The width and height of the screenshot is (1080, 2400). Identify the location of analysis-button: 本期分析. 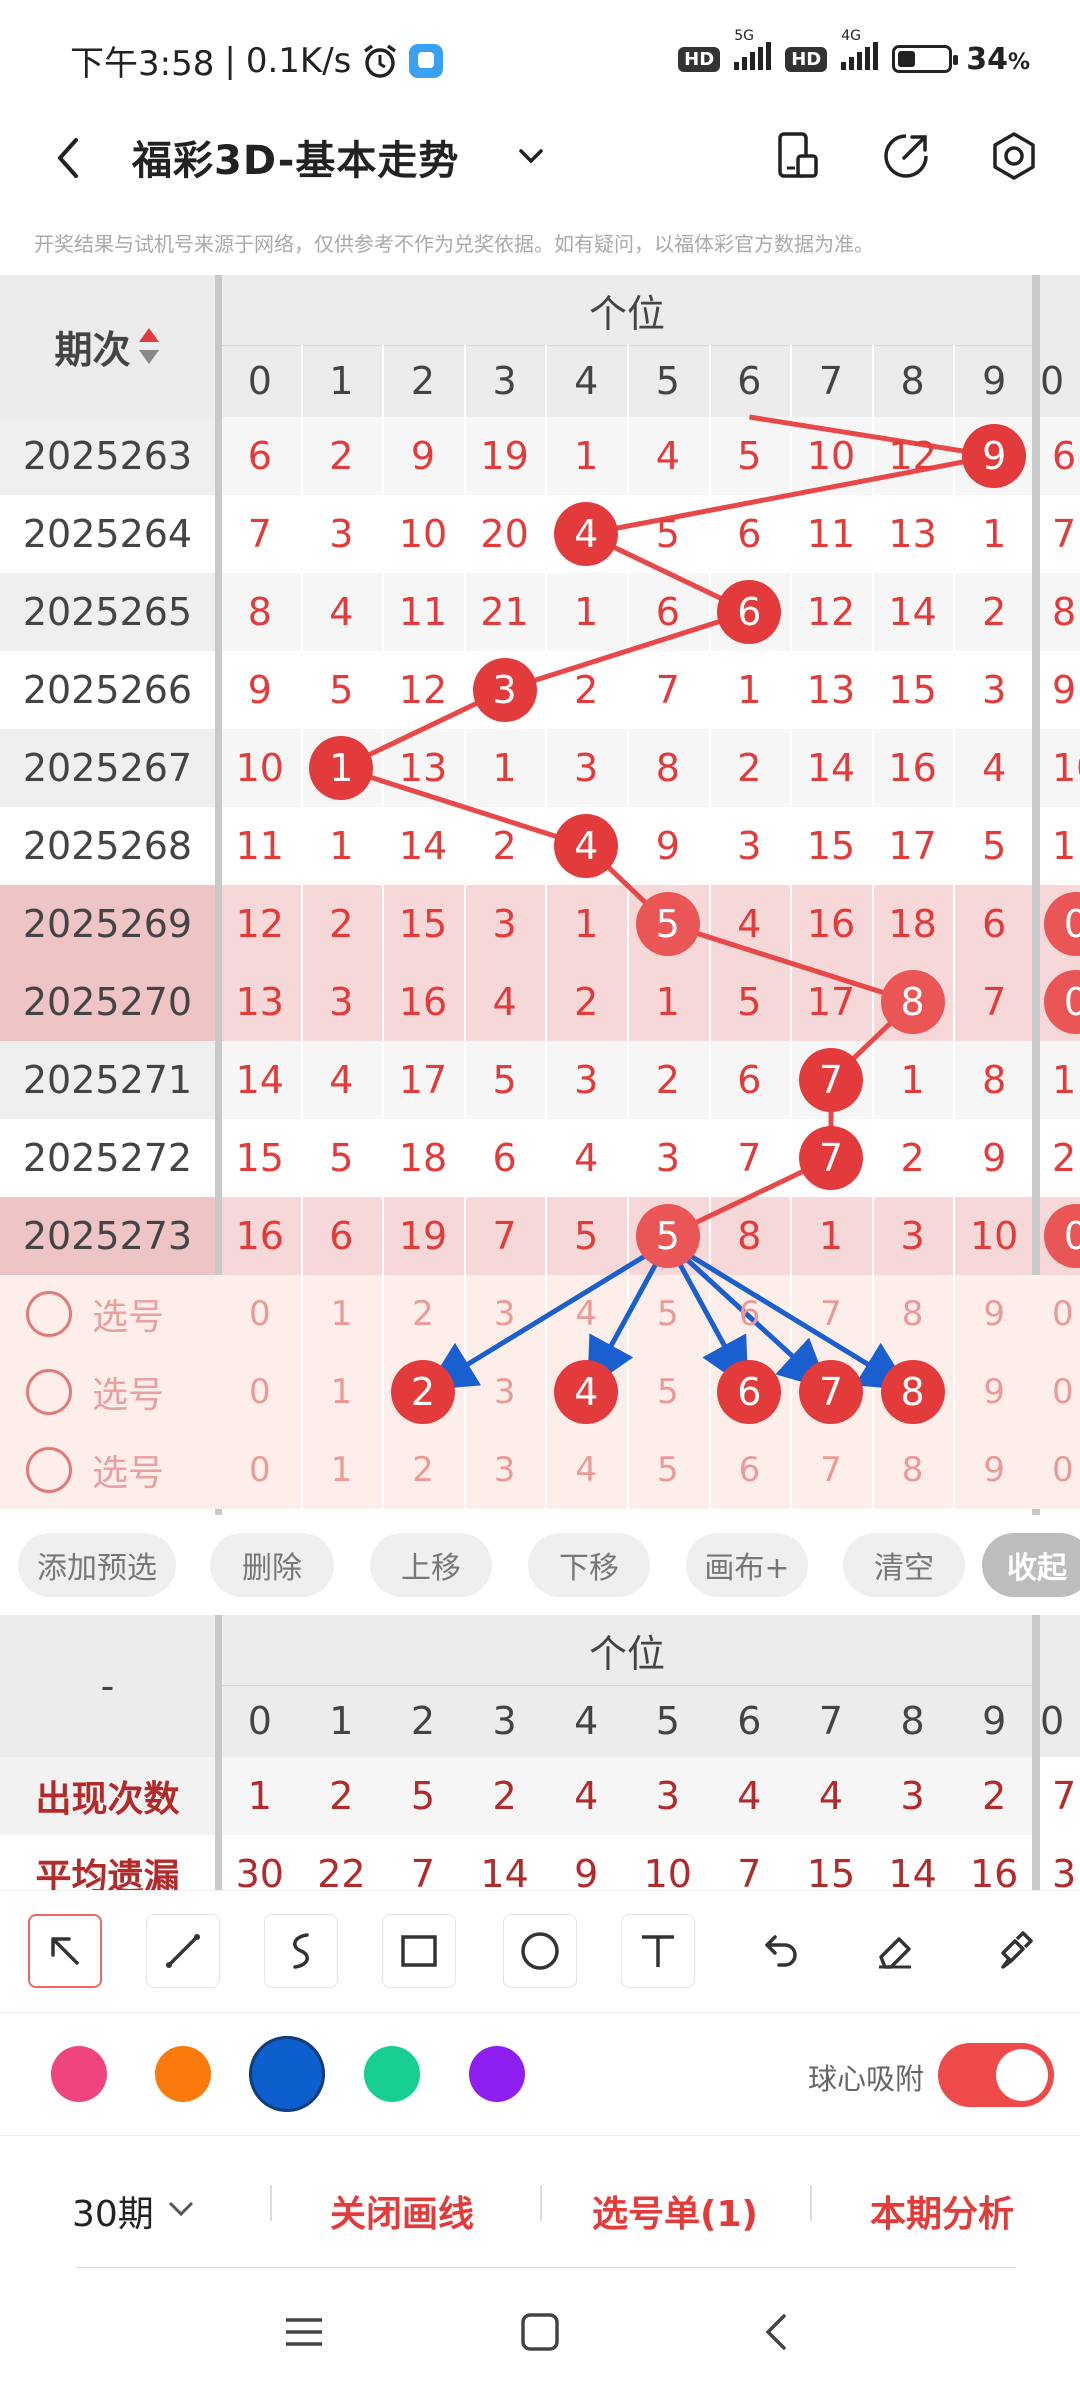
(942, 2211).